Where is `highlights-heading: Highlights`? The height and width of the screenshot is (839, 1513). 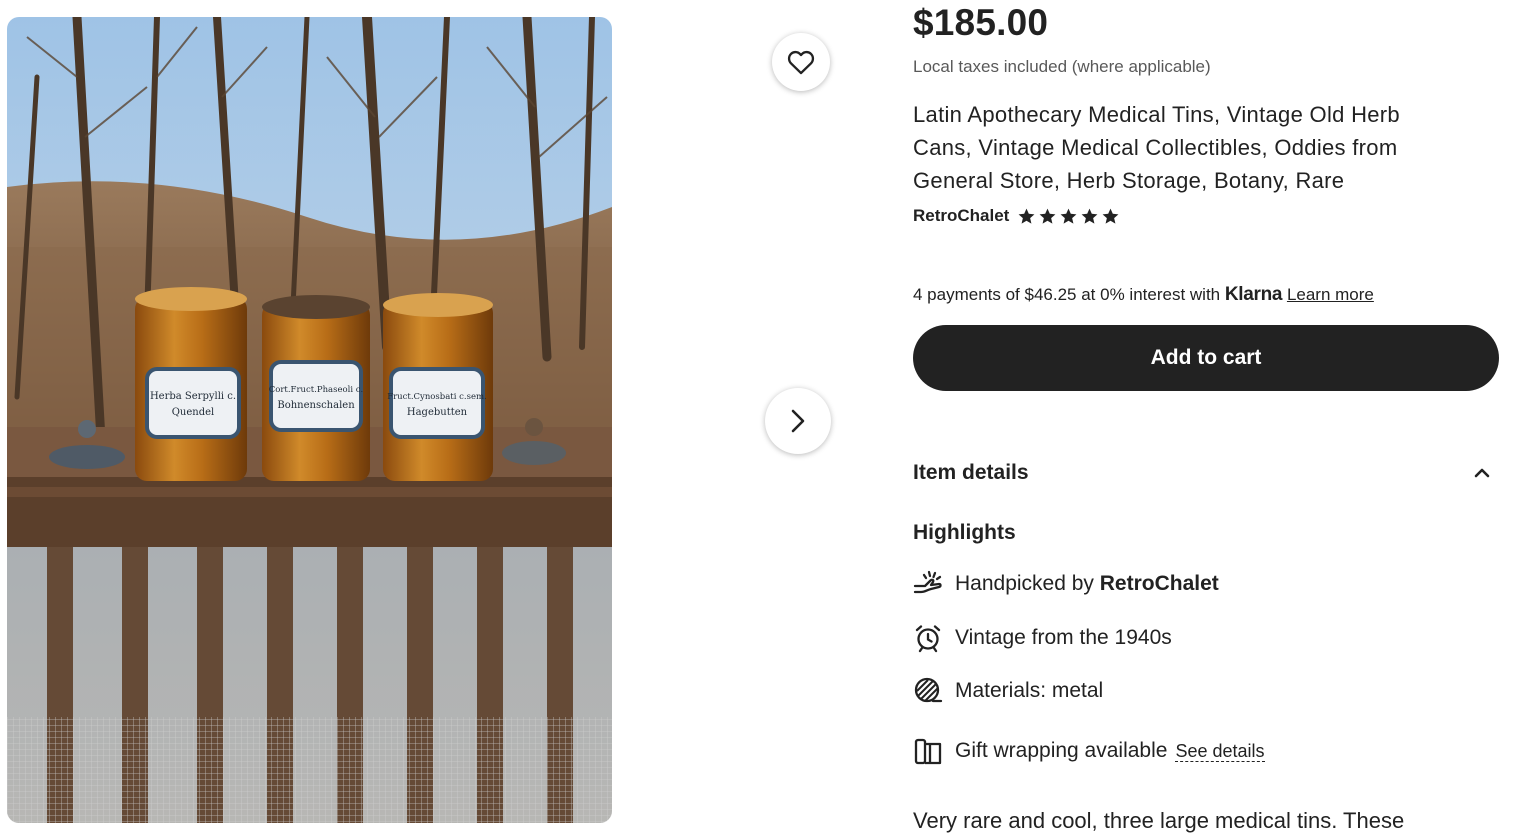
highlights-heading: Highlights is located at coordinates (964, 532).